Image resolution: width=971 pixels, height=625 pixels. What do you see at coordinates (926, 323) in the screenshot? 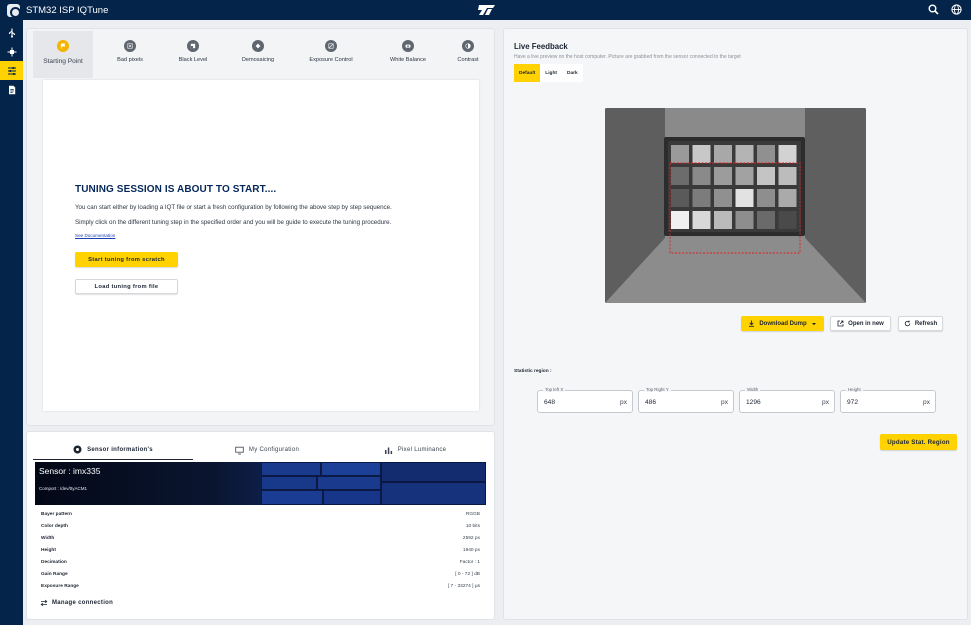
I see `refresh-label: Refresh` at bounding box center [926, 323].